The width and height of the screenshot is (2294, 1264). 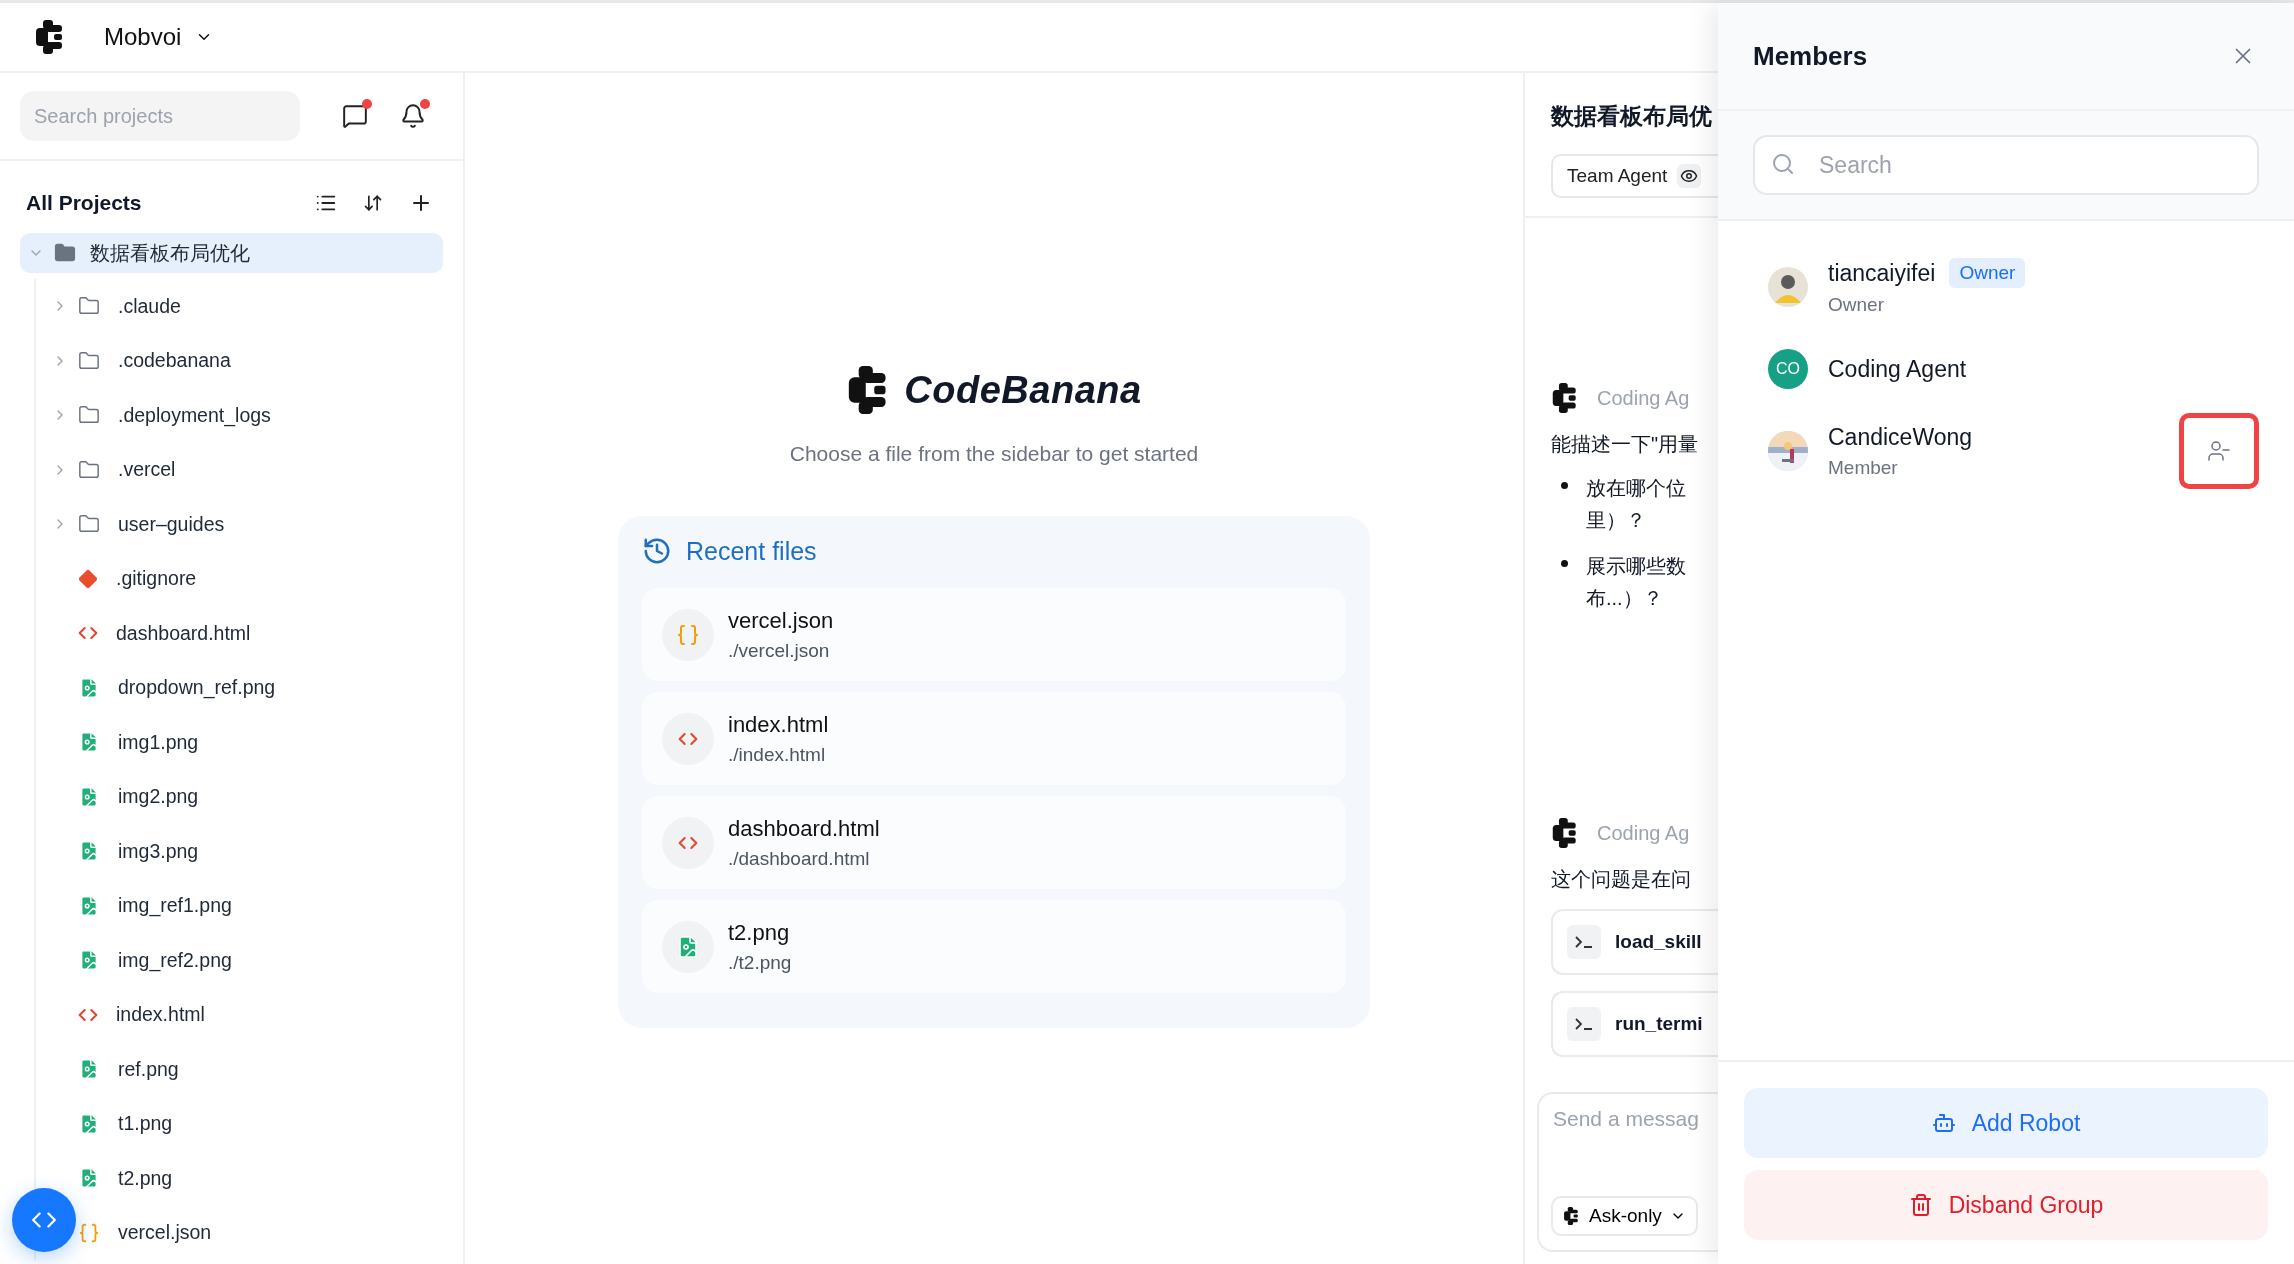 I want to click on robot-icon, so click(x=1943, y=1123).